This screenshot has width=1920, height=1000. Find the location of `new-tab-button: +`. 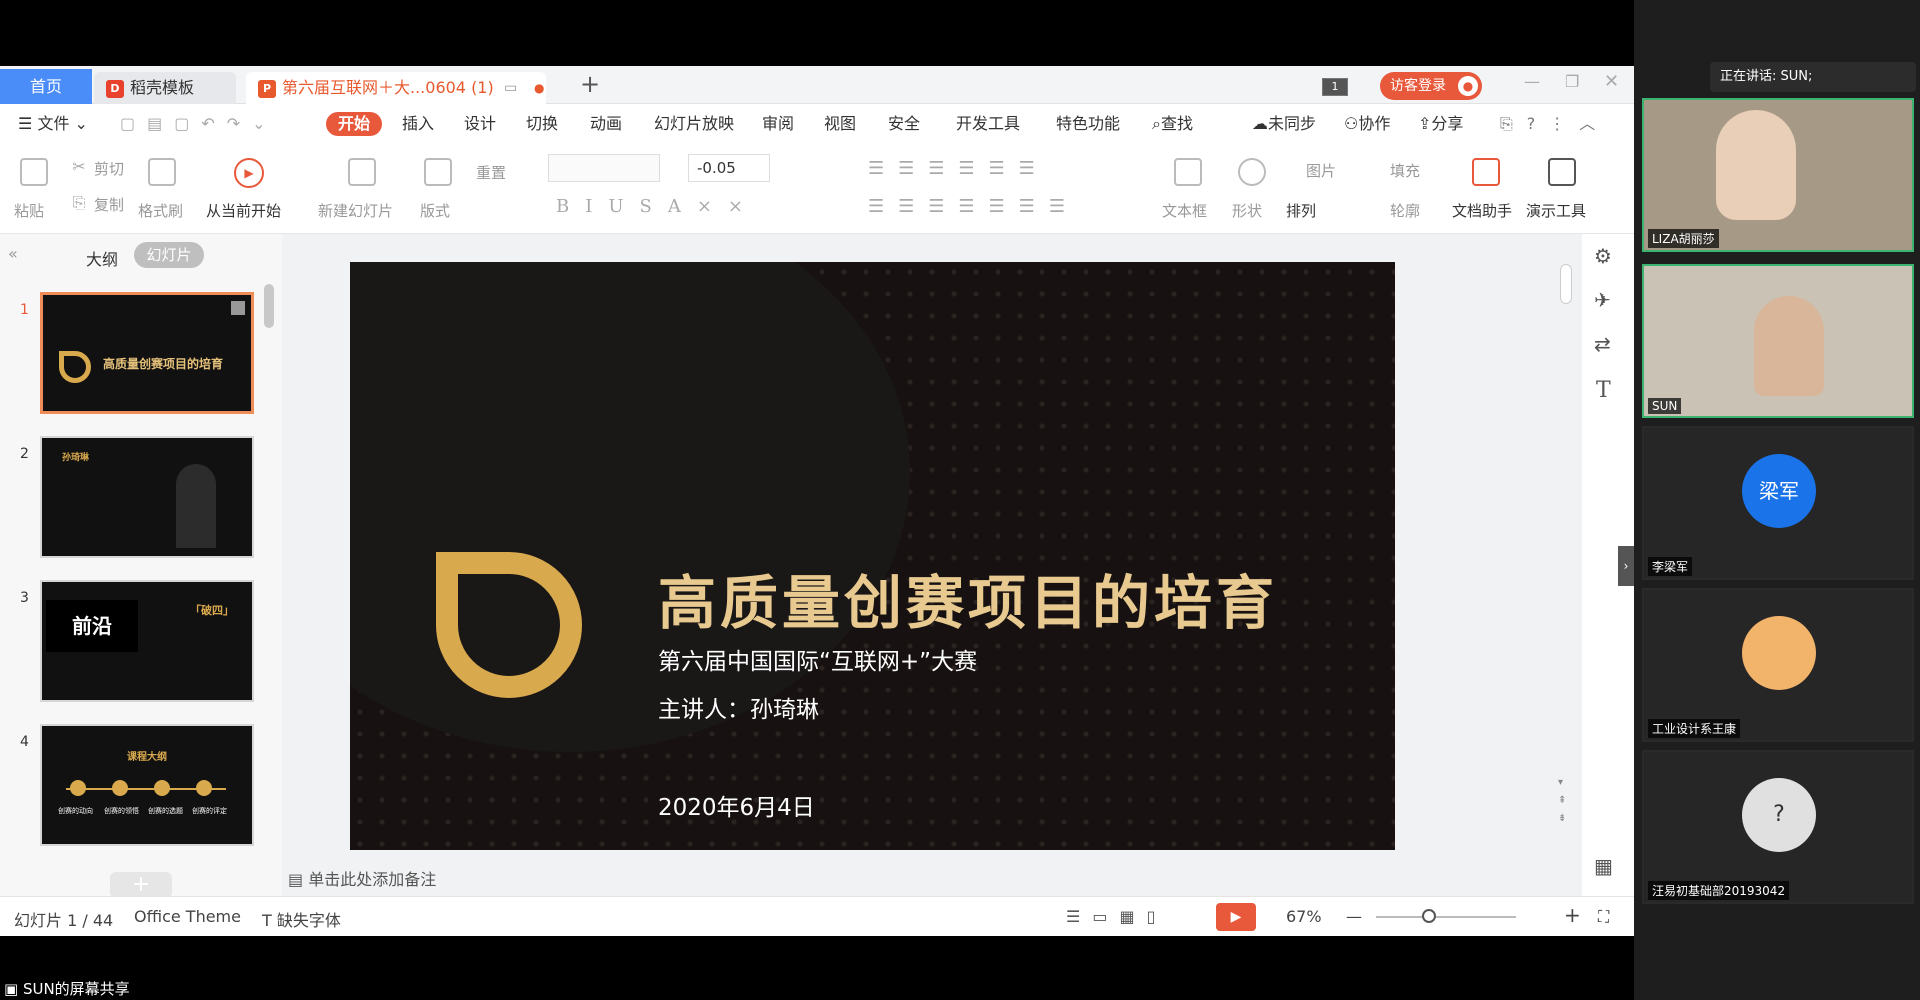

new-tab-button: + is located at coordinates (590, 84).